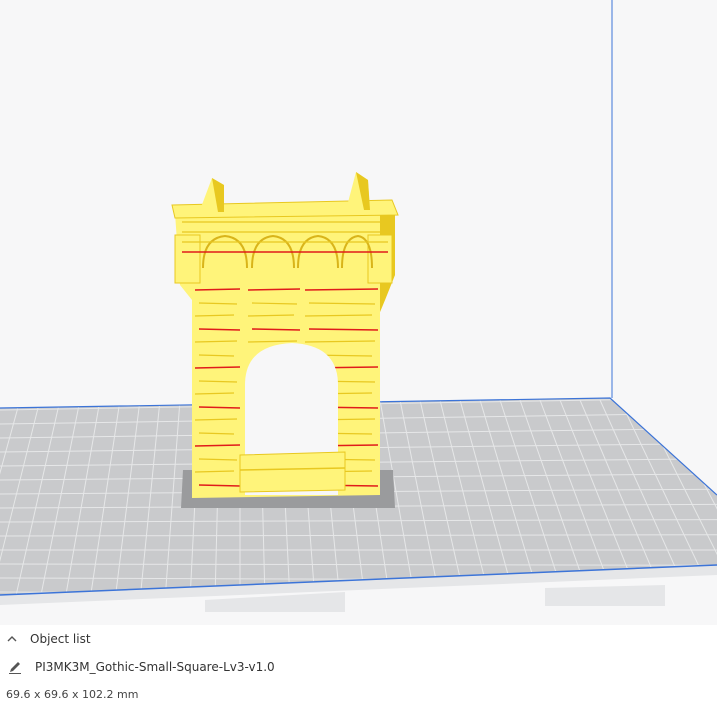  I want to click on gothic-arch-model, so click(285, 335).